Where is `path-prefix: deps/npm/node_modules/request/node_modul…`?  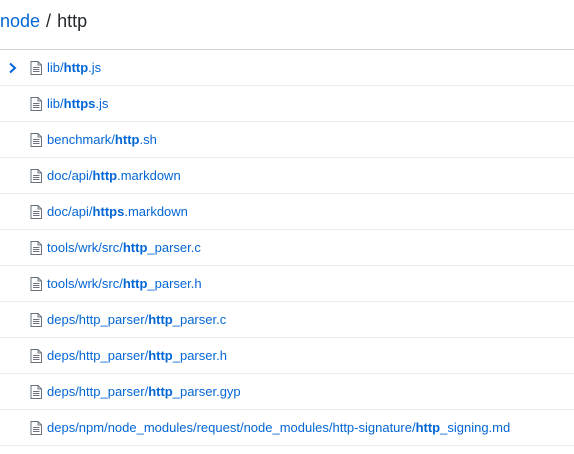 path-prefix: deps/npm/node_modules/request/node_modul… is located at coordinates (231, 427).